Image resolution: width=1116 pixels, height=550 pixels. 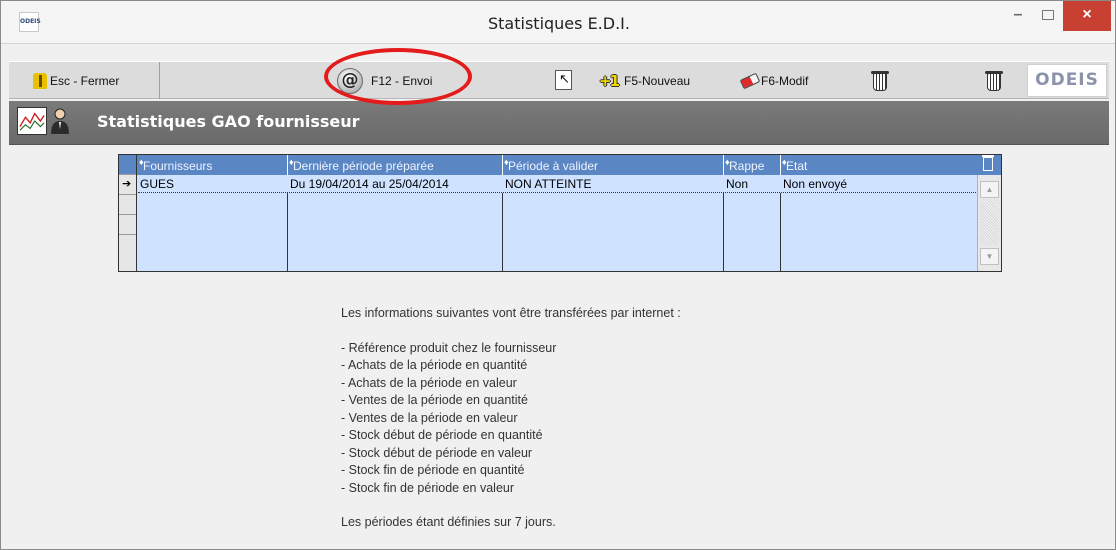 I want to click on column-trash-icon, so click(x=988, y=163).